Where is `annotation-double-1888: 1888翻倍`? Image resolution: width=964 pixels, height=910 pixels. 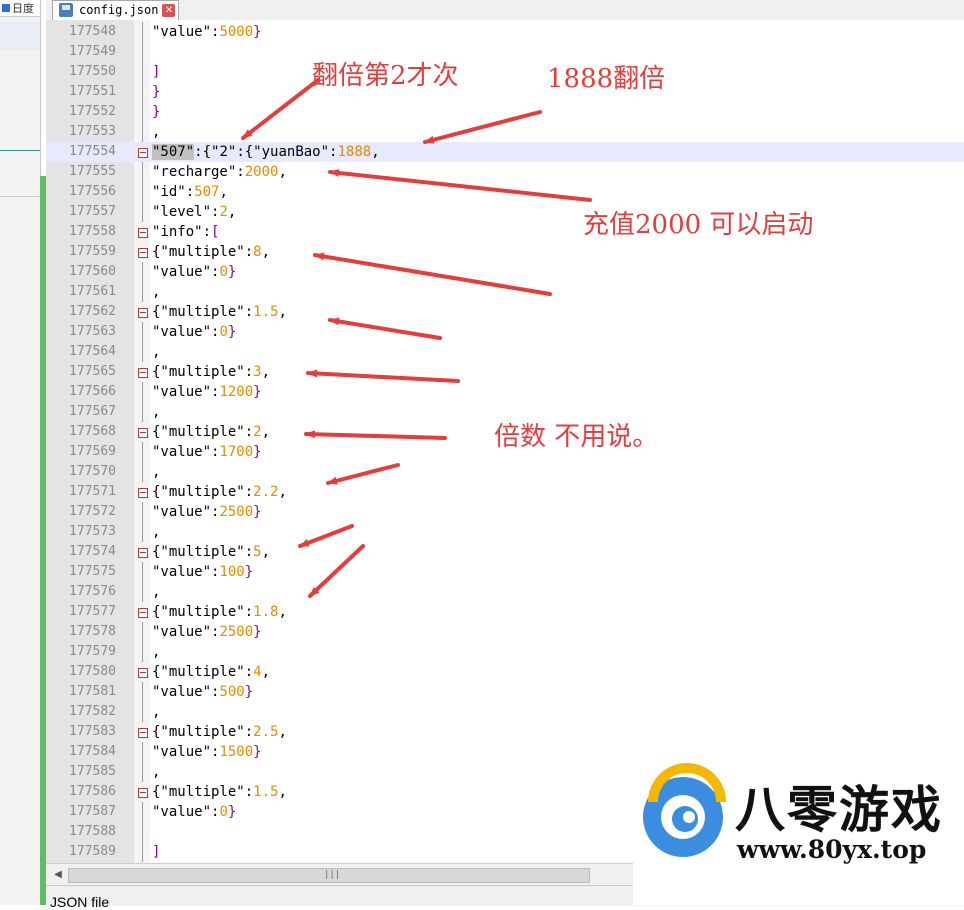 annotation-double-1888: 1888翻倍 is located at coordinates (606, 79).